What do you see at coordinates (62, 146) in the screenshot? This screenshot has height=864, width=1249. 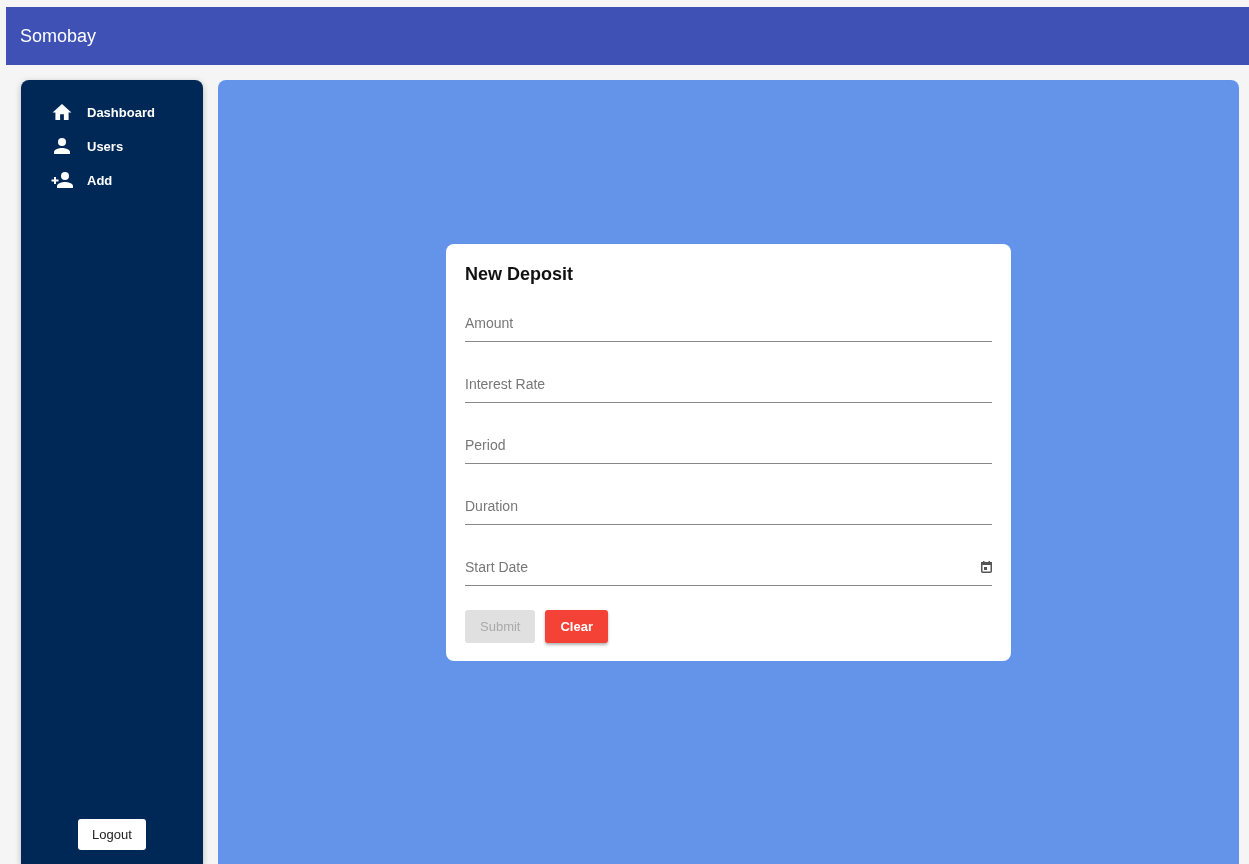 I see `person-icon` at bounding box center [62, 146].